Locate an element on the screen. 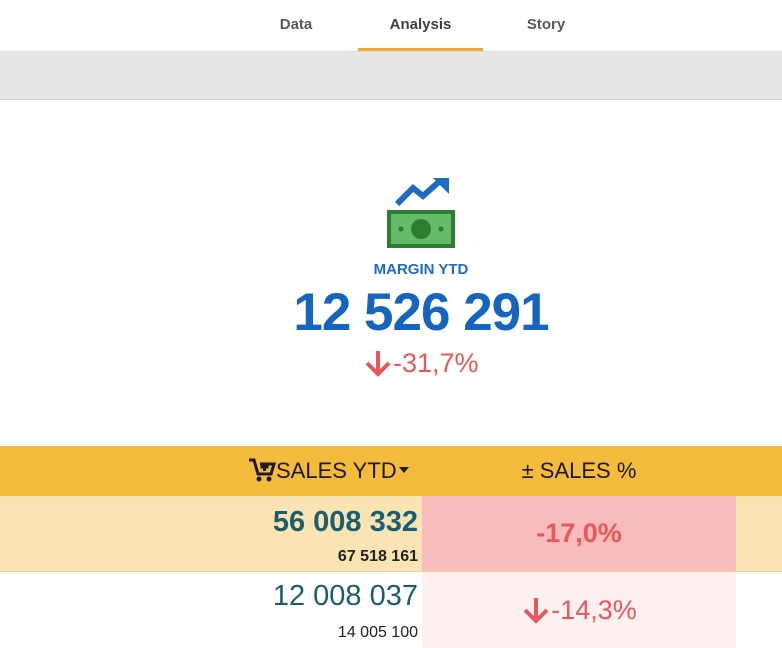  tab-analysis: Analysis is located at coordinates (420, 25).